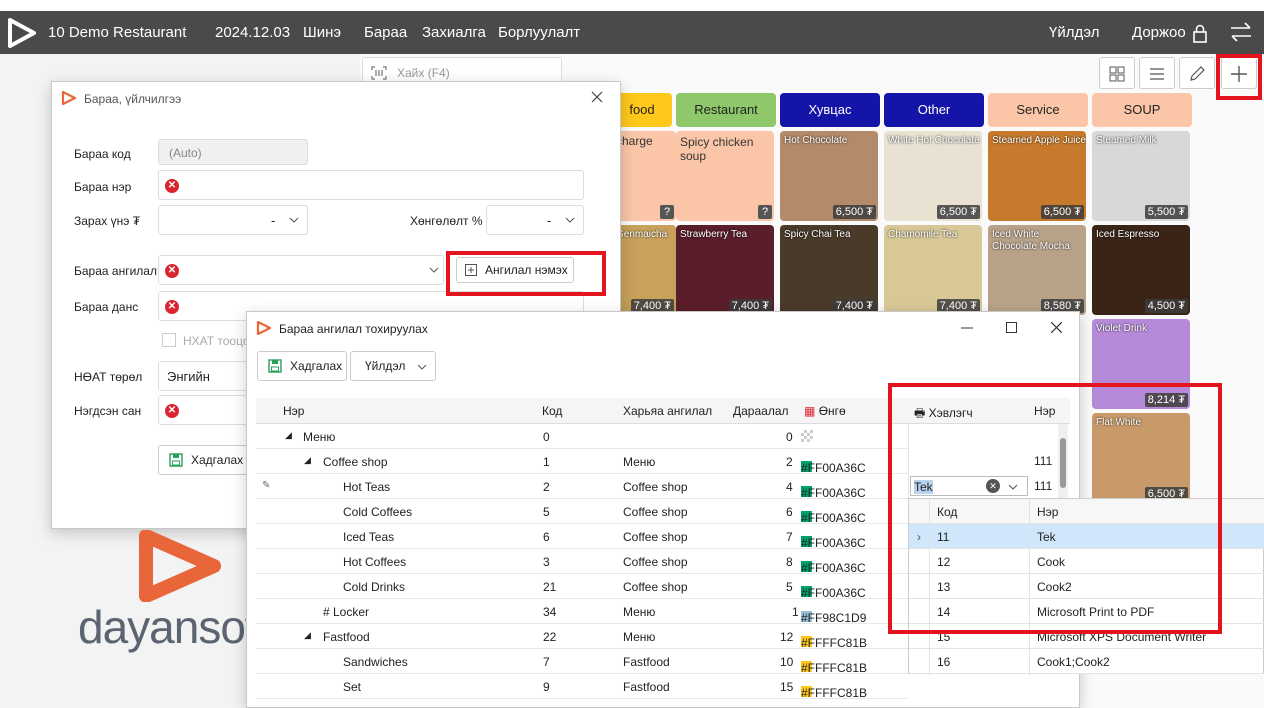  What do you see at coordinates (825, 411) in the screenshot?
I see `column-header-color: ▦ Өнгө` at bounding box center [825, 411].